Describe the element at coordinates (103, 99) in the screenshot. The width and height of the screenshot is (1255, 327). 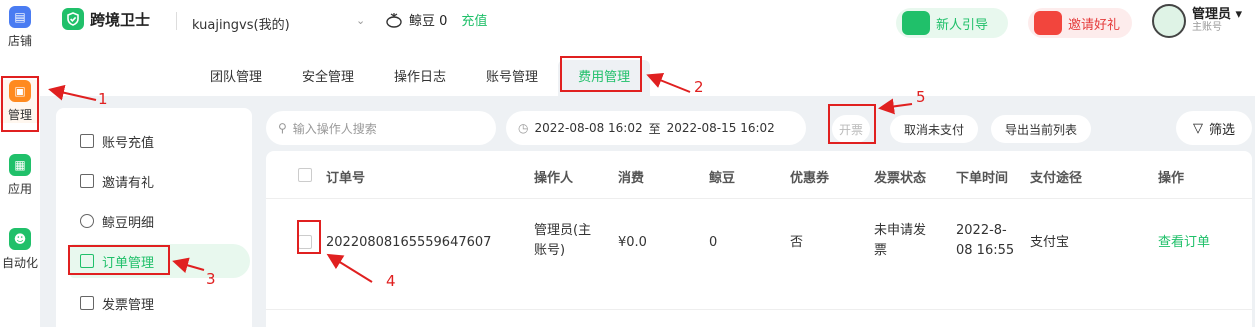
I see `annotation-label: 1` at that location.